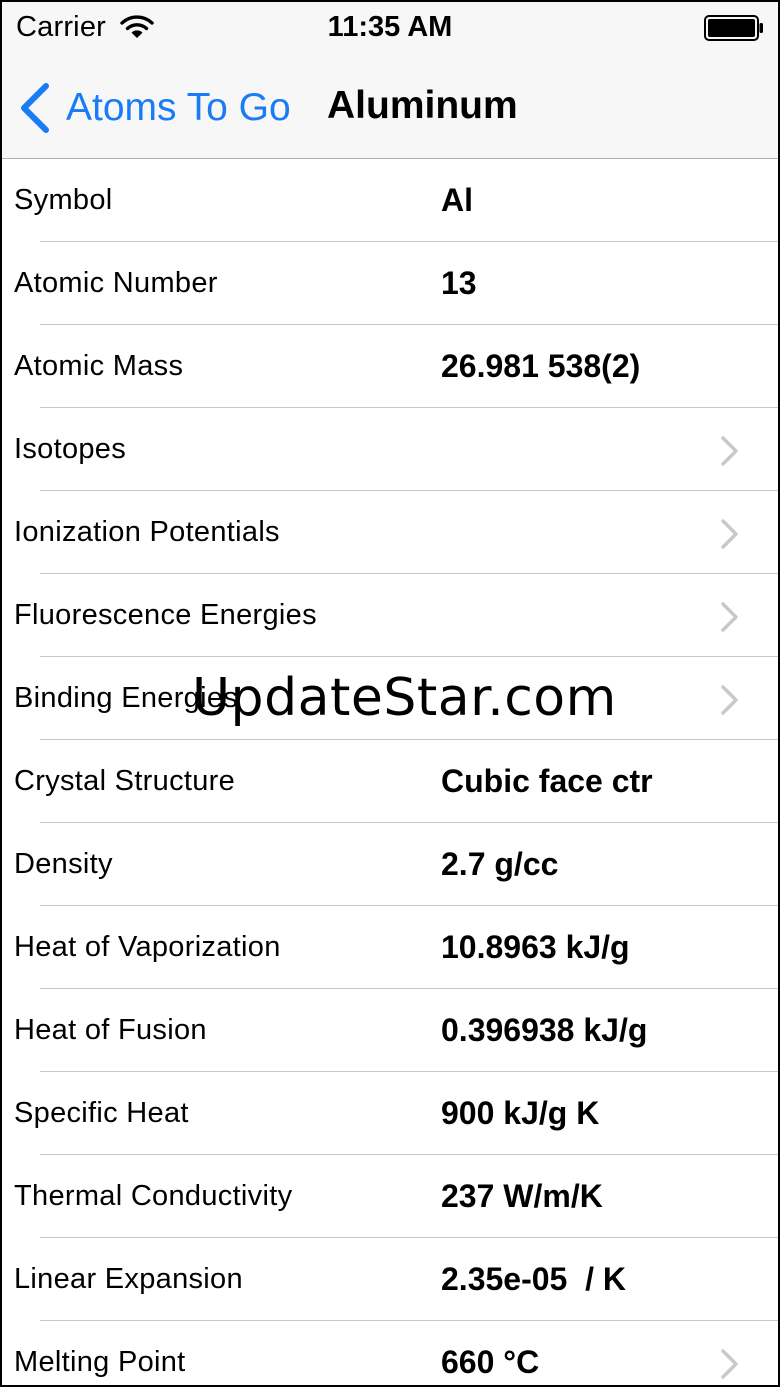 The image size is (780, 1387). What do you see at coordinates (63, 200) in the screenshot?
I see `row-label: Symbol` at bounding box center [63, 200].